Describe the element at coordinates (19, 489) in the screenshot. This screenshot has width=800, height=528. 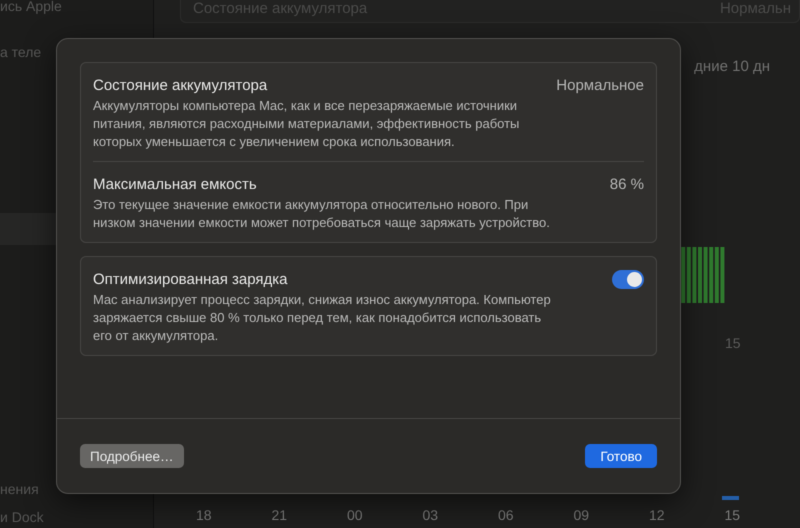
I see `sidebar-item: нения` at that location.